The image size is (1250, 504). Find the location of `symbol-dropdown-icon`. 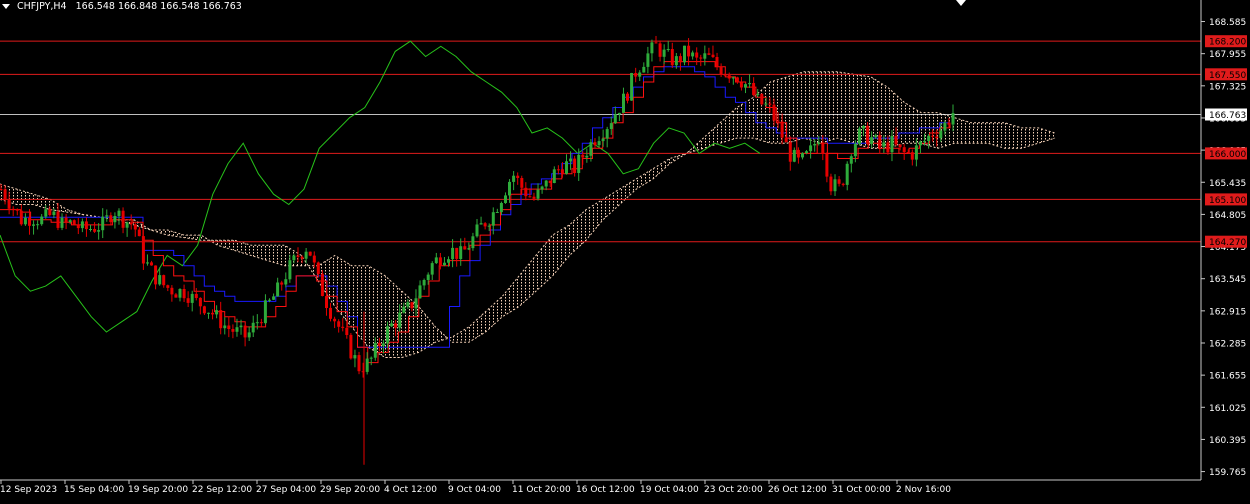

symbol-dropdown-icon is located at coordinates (6, 6).